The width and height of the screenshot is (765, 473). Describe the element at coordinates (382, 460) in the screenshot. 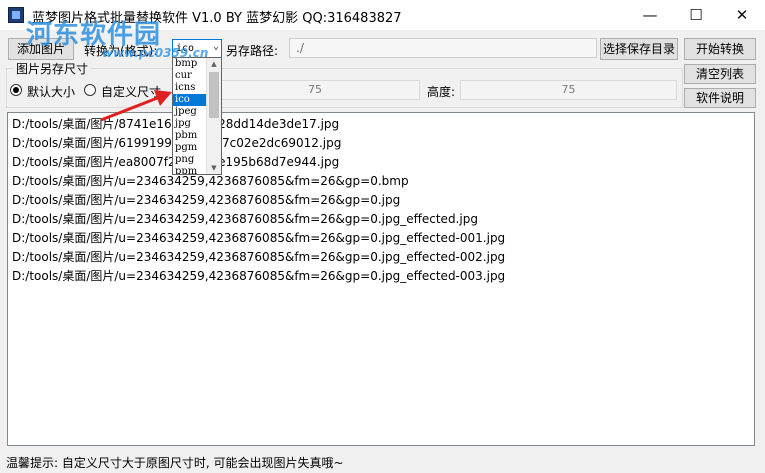

I see `status-bar: 温馨提示: 自定义尺寸大于原图尺寸时, 可能会出现图片失真哦~` at that location.